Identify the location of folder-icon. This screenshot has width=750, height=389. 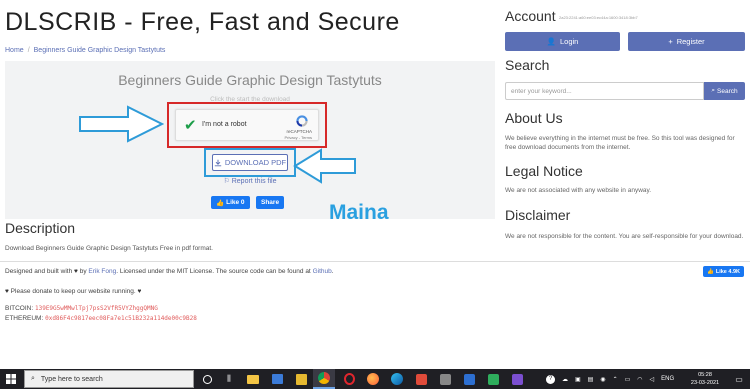
(253, 379).